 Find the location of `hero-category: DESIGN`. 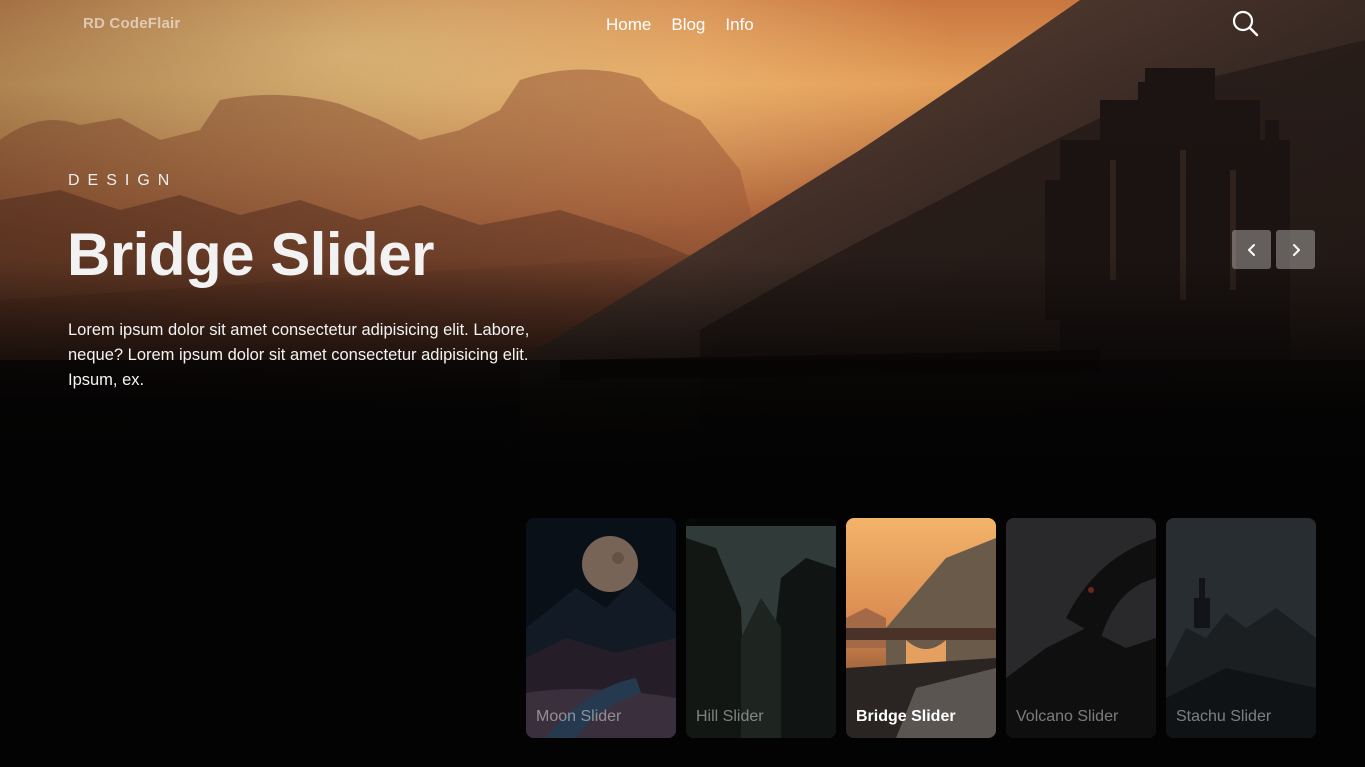

hero-category: DESIGN is located at coordinates (123, 180).